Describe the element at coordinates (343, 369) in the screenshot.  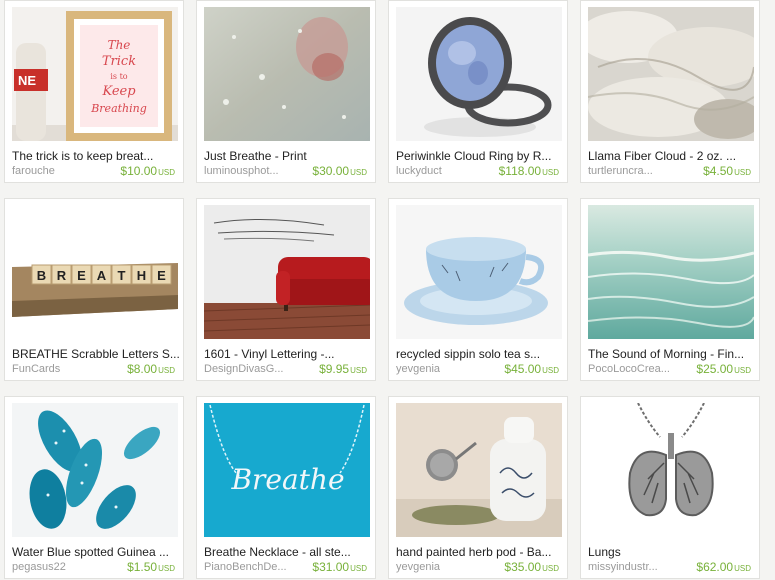
I see `listing-price: $9.95USD` at that location.